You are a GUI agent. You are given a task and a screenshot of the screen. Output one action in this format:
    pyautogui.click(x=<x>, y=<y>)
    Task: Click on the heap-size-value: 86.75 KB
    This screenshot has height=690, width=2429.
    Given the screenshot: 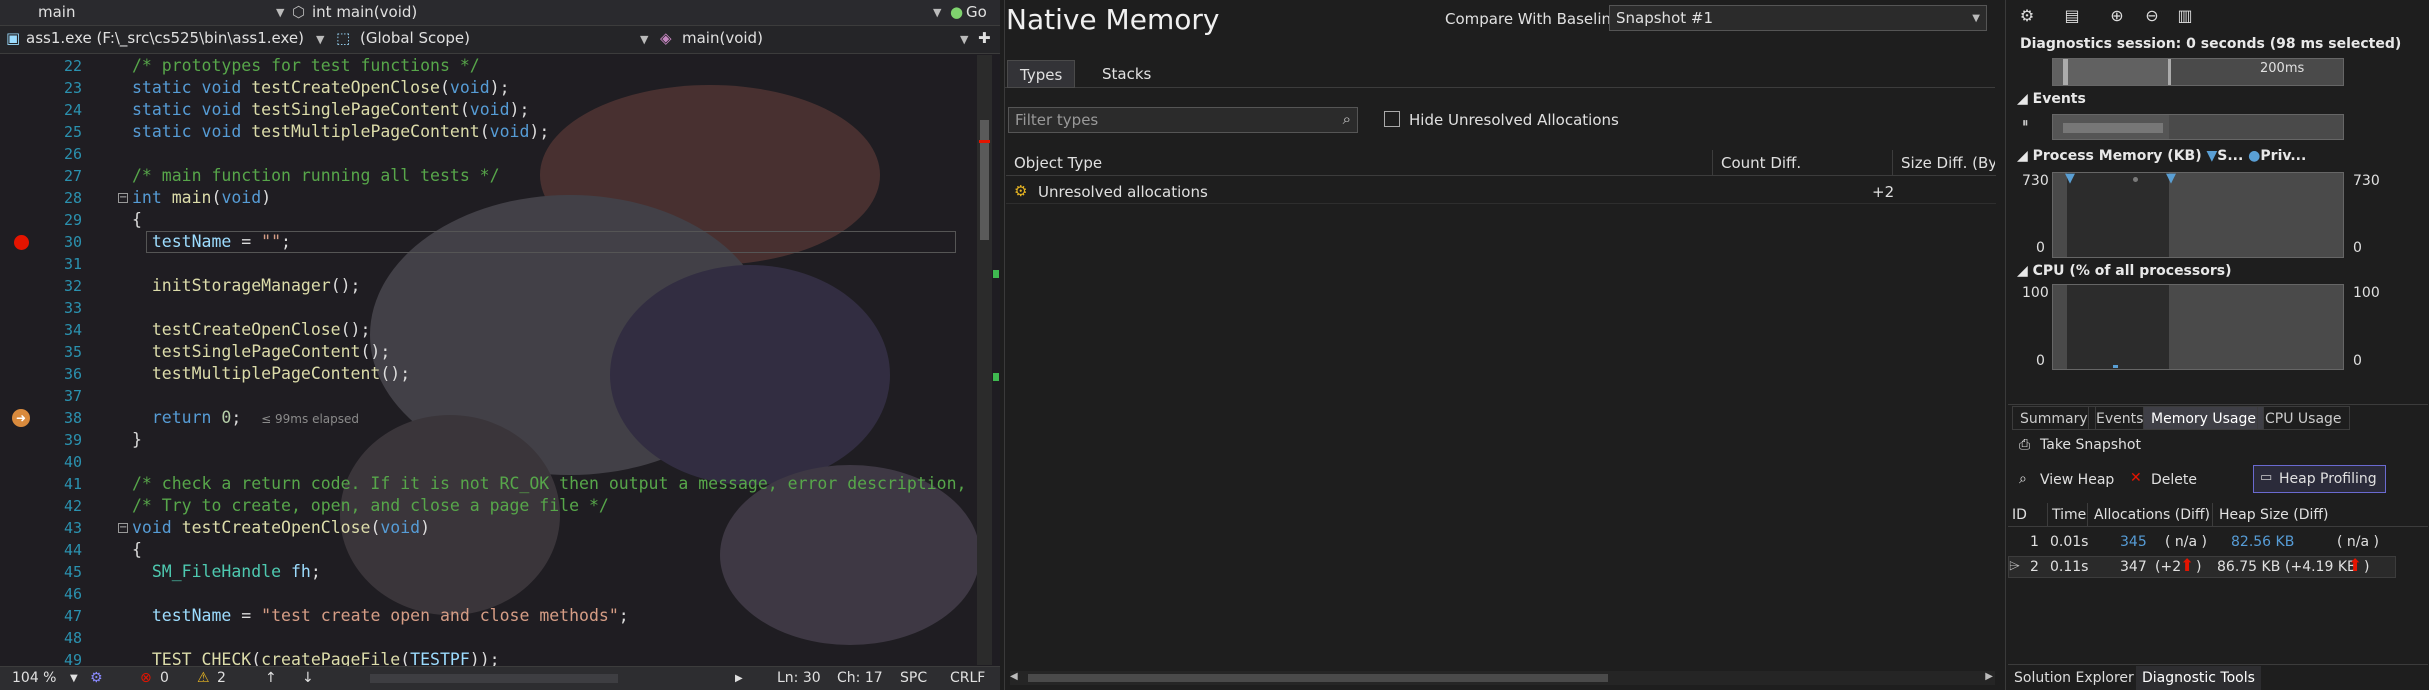 What is the action you would take?
    pyautogui.click(x=2248, y=567)
    